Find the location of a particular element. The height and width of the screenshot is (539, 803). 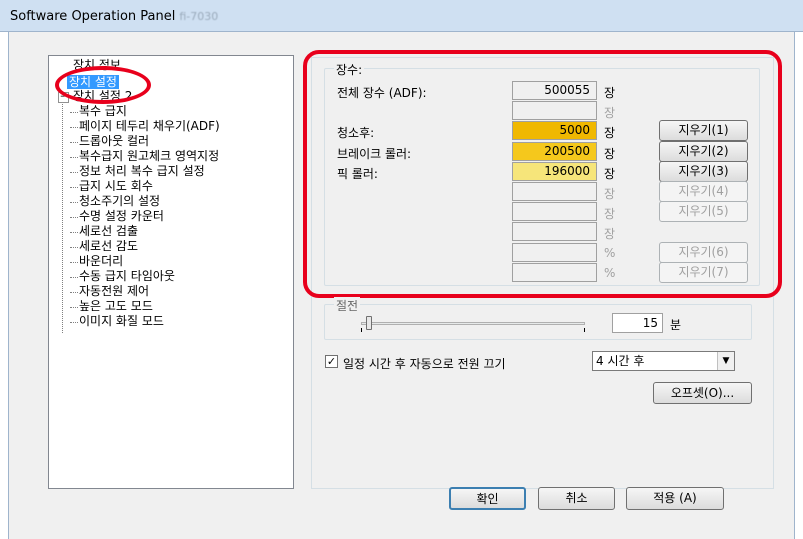

after-cleaning-field: 5000 is located at coordinates (554, 130).